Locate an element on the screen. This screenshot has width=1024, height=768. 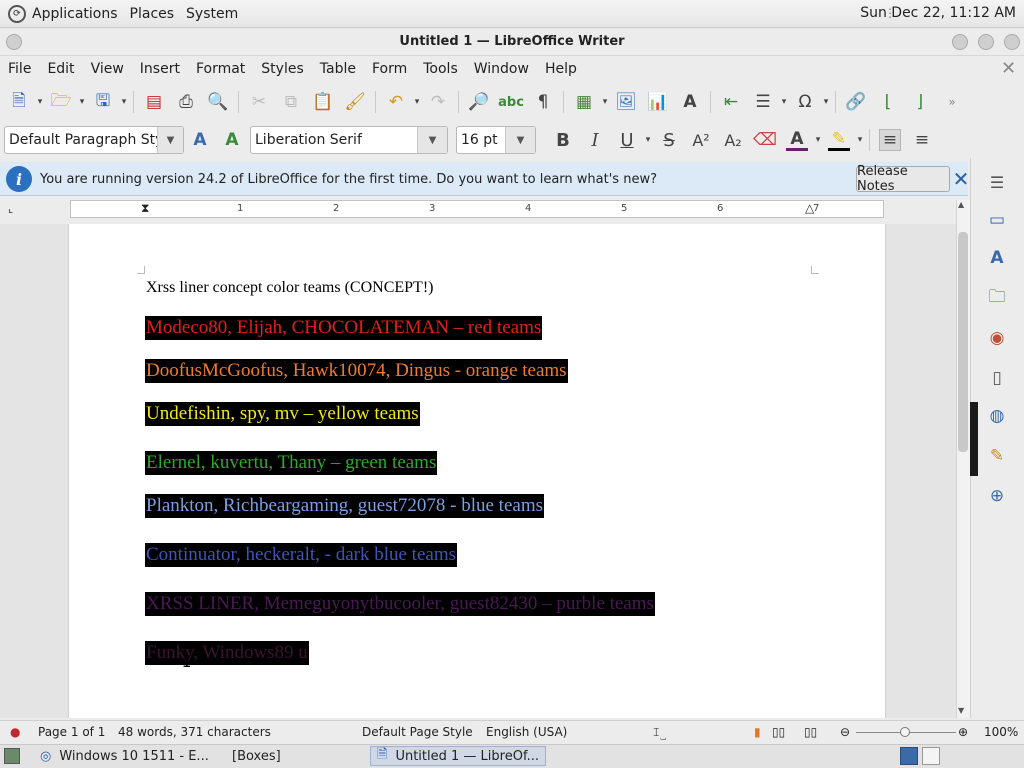
insert-footnote-icon: ⌊ is located at coordinates (888, 102).